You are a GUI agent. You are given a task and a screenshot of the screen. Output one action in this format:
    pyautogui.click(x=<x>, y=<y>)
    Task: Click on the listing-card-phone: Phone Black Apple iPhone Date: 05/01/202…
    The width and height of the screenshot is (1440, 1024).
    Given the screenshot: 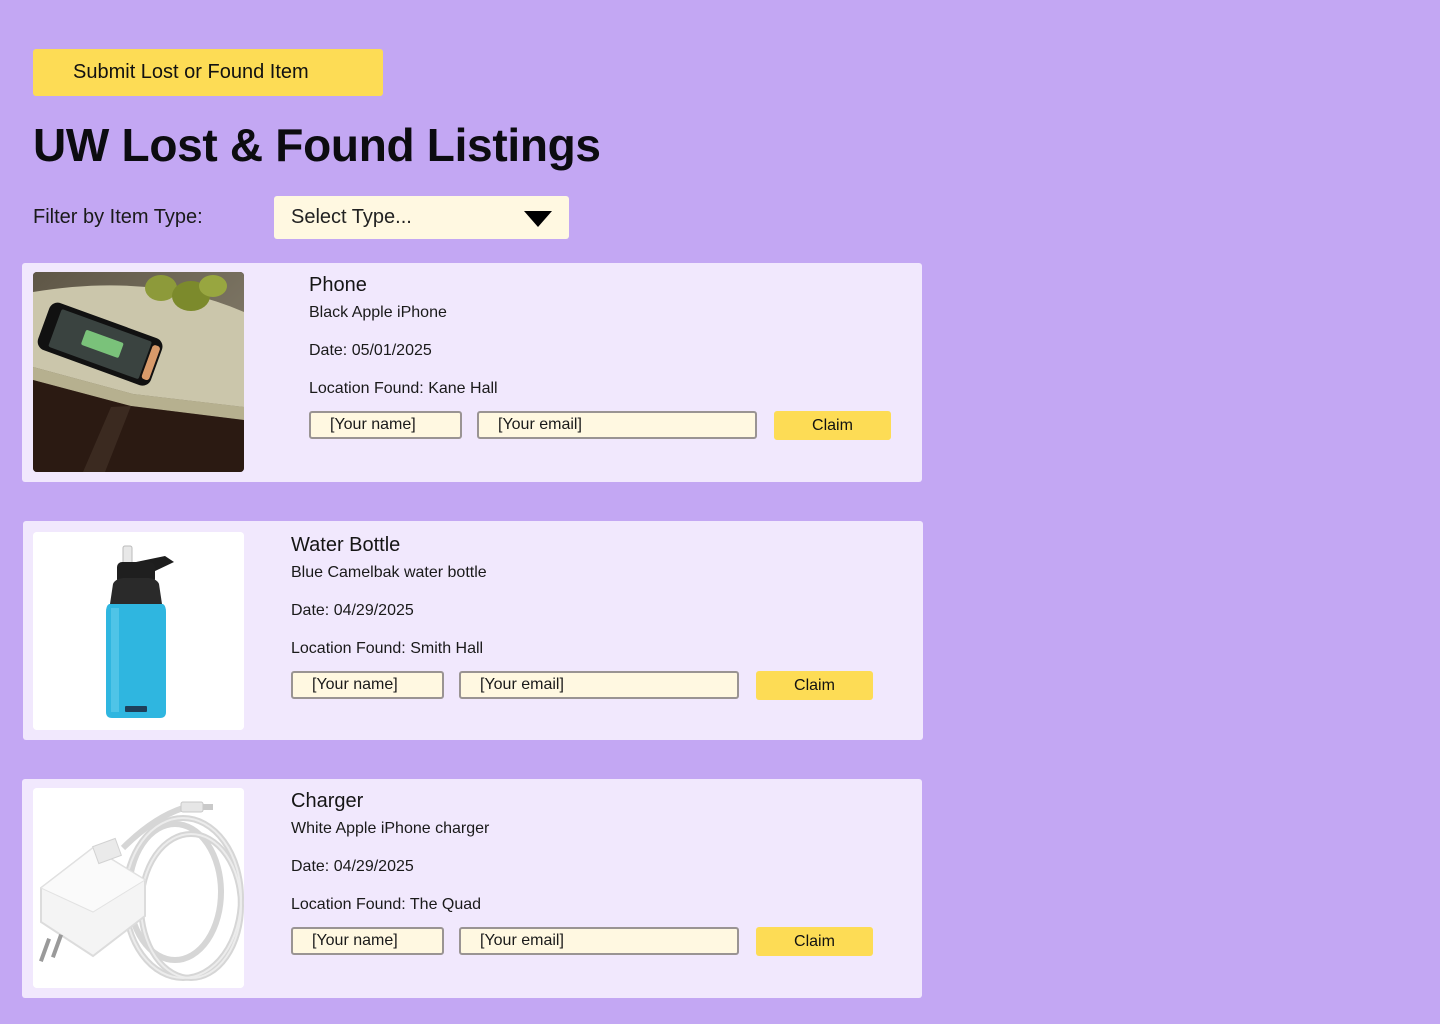 What is the action you would take?
    pyautogui.click(x=472, y=372)
    